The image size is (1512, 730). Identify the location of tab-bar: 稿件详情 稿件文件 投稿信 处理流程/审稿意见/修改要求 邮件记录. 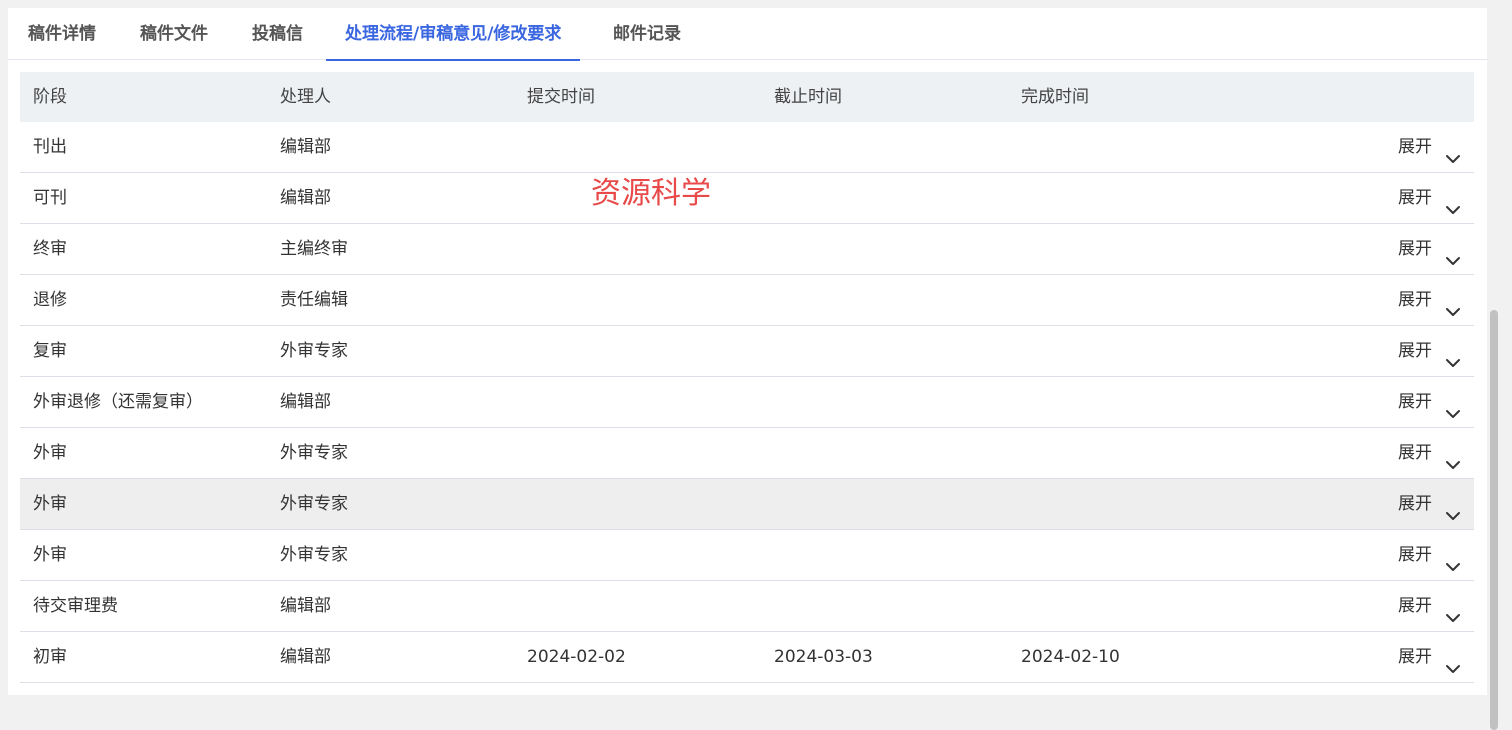
(747, 34).